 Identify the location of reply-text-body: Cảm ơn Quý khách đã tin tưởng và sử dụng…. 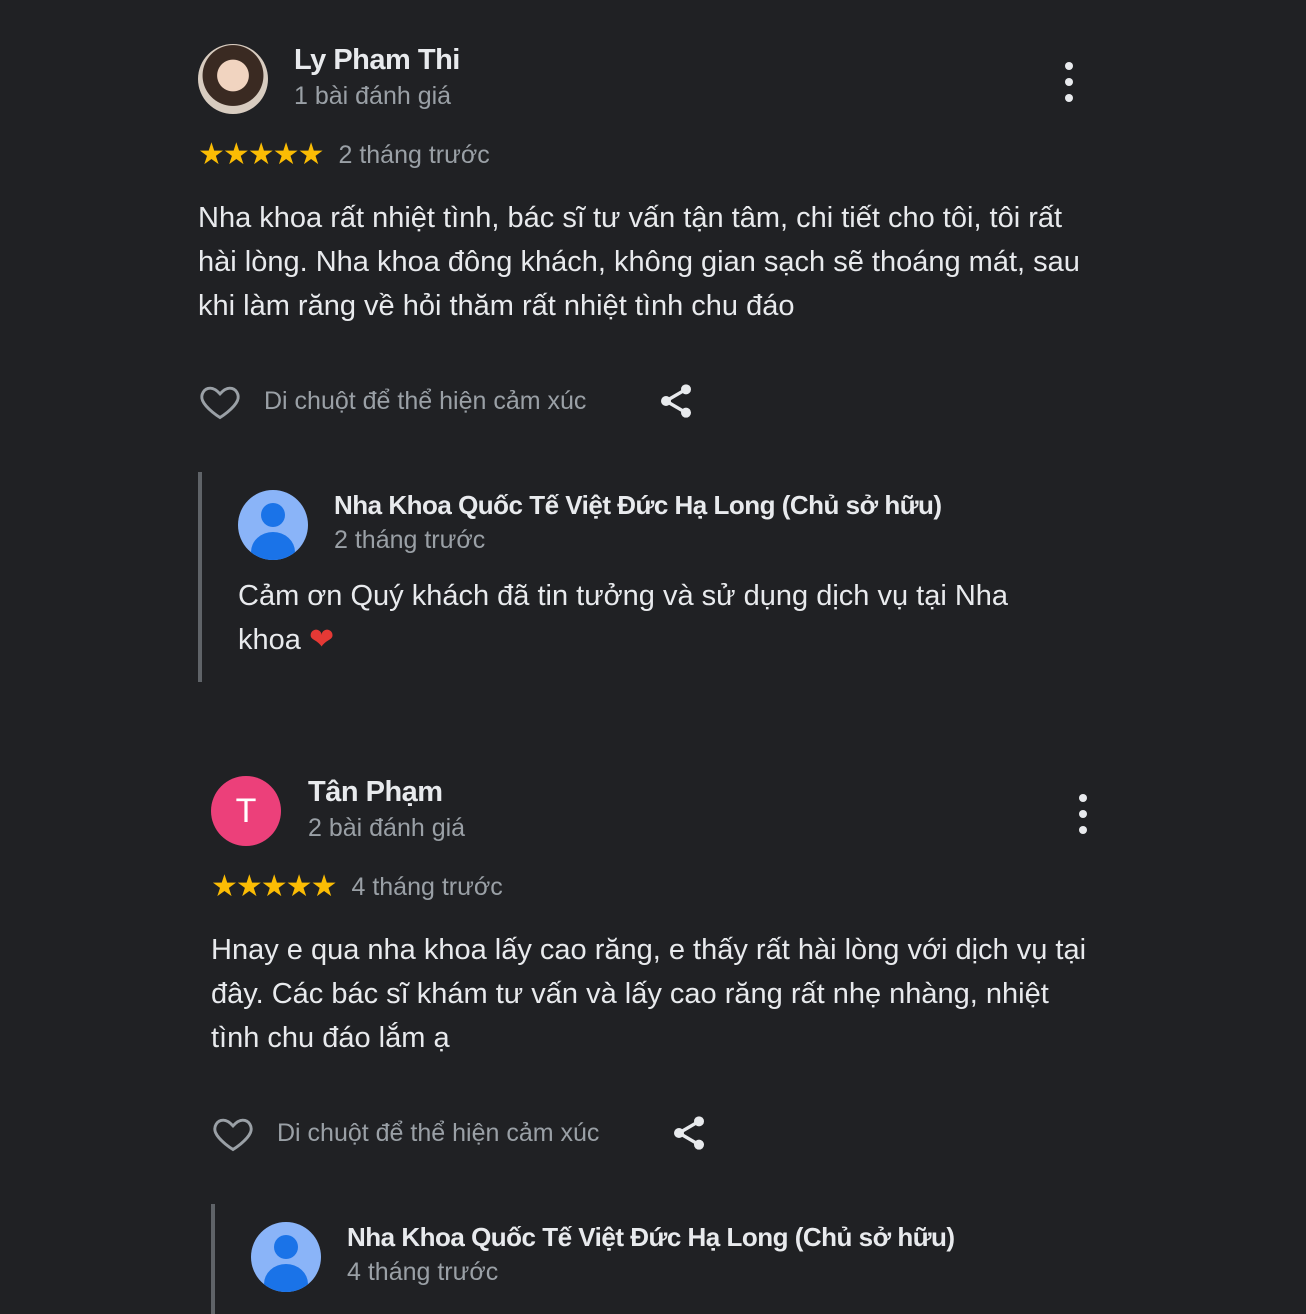
(623, 618).